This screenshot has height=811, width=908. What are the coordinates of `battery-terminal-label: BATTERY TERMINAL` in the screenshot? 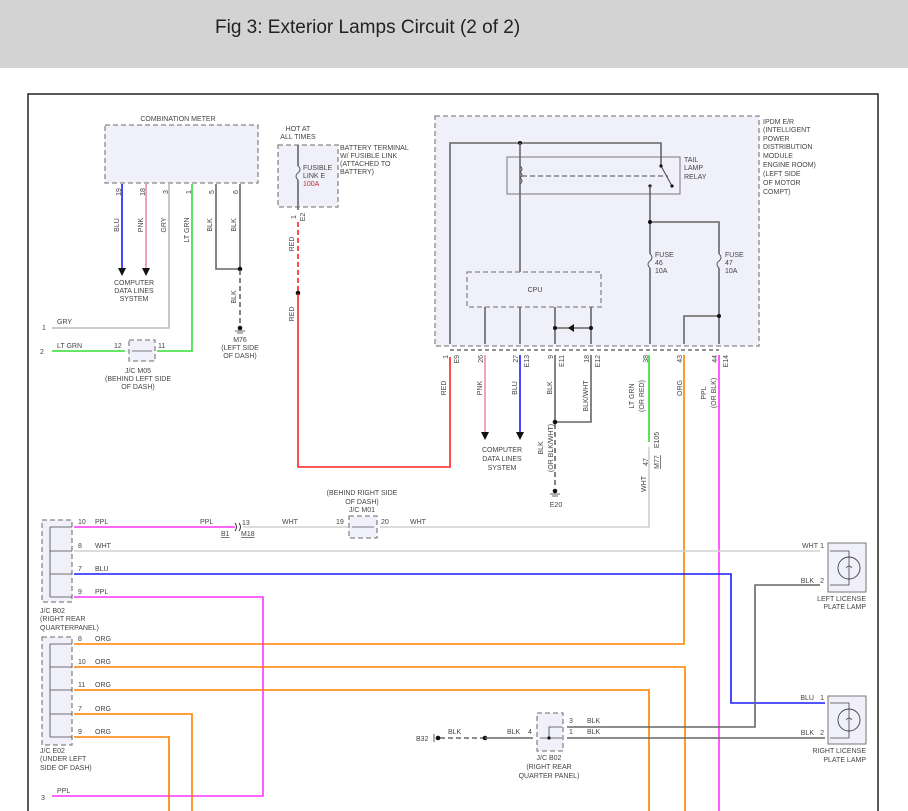 It's located at (374, 148).